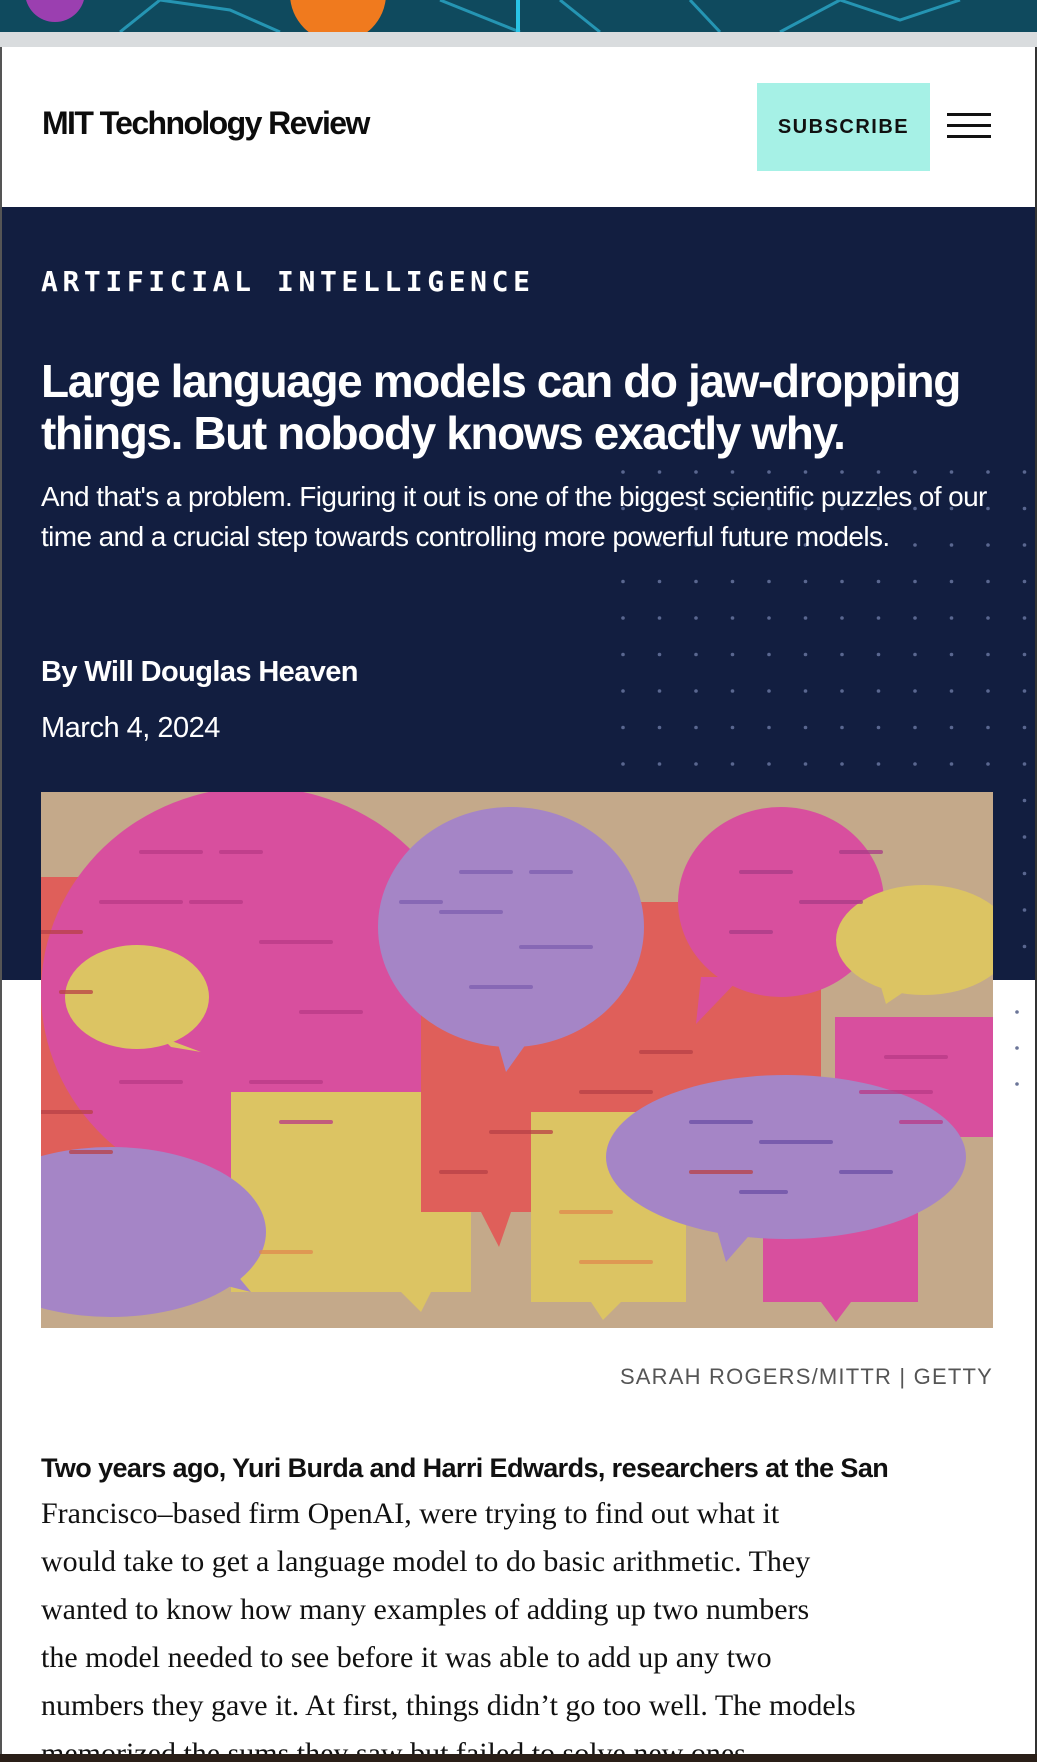 This screenshot has width=1037, height=1762. I want to click on site-logo: MIT Technology Review, so click(206, 123).